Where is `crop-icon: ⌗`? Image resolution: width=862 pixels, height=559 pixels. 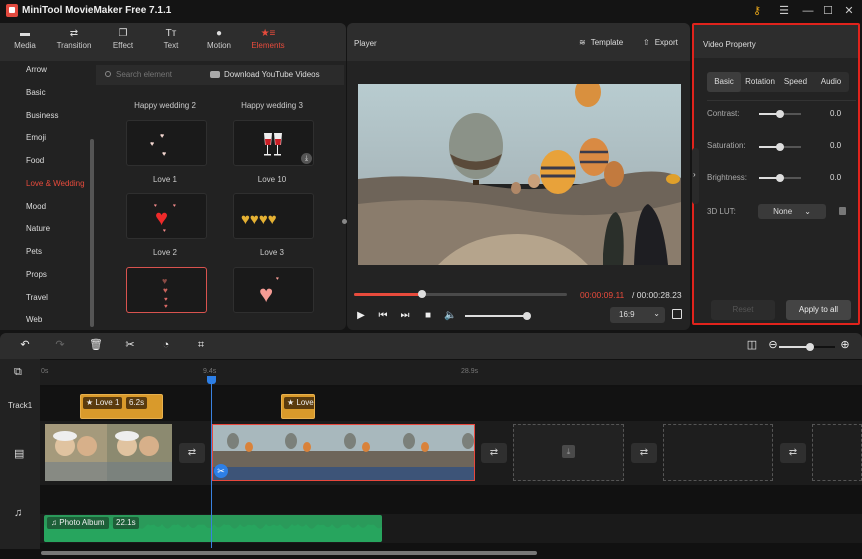
crop-icon: ⌗ is located at coordinates (201, 345).